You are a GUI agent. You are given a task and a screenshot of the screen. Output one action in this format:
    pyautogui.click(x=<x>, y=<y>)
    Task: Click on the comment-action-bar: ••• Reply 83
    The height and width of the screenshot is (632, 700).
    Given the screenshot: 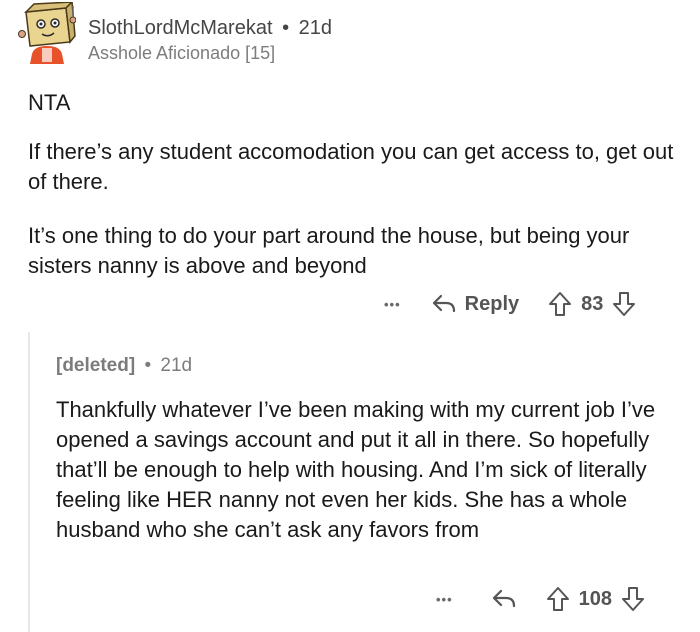 What is the action you would take?
    pyautogui.click(x=510, y=304)
    